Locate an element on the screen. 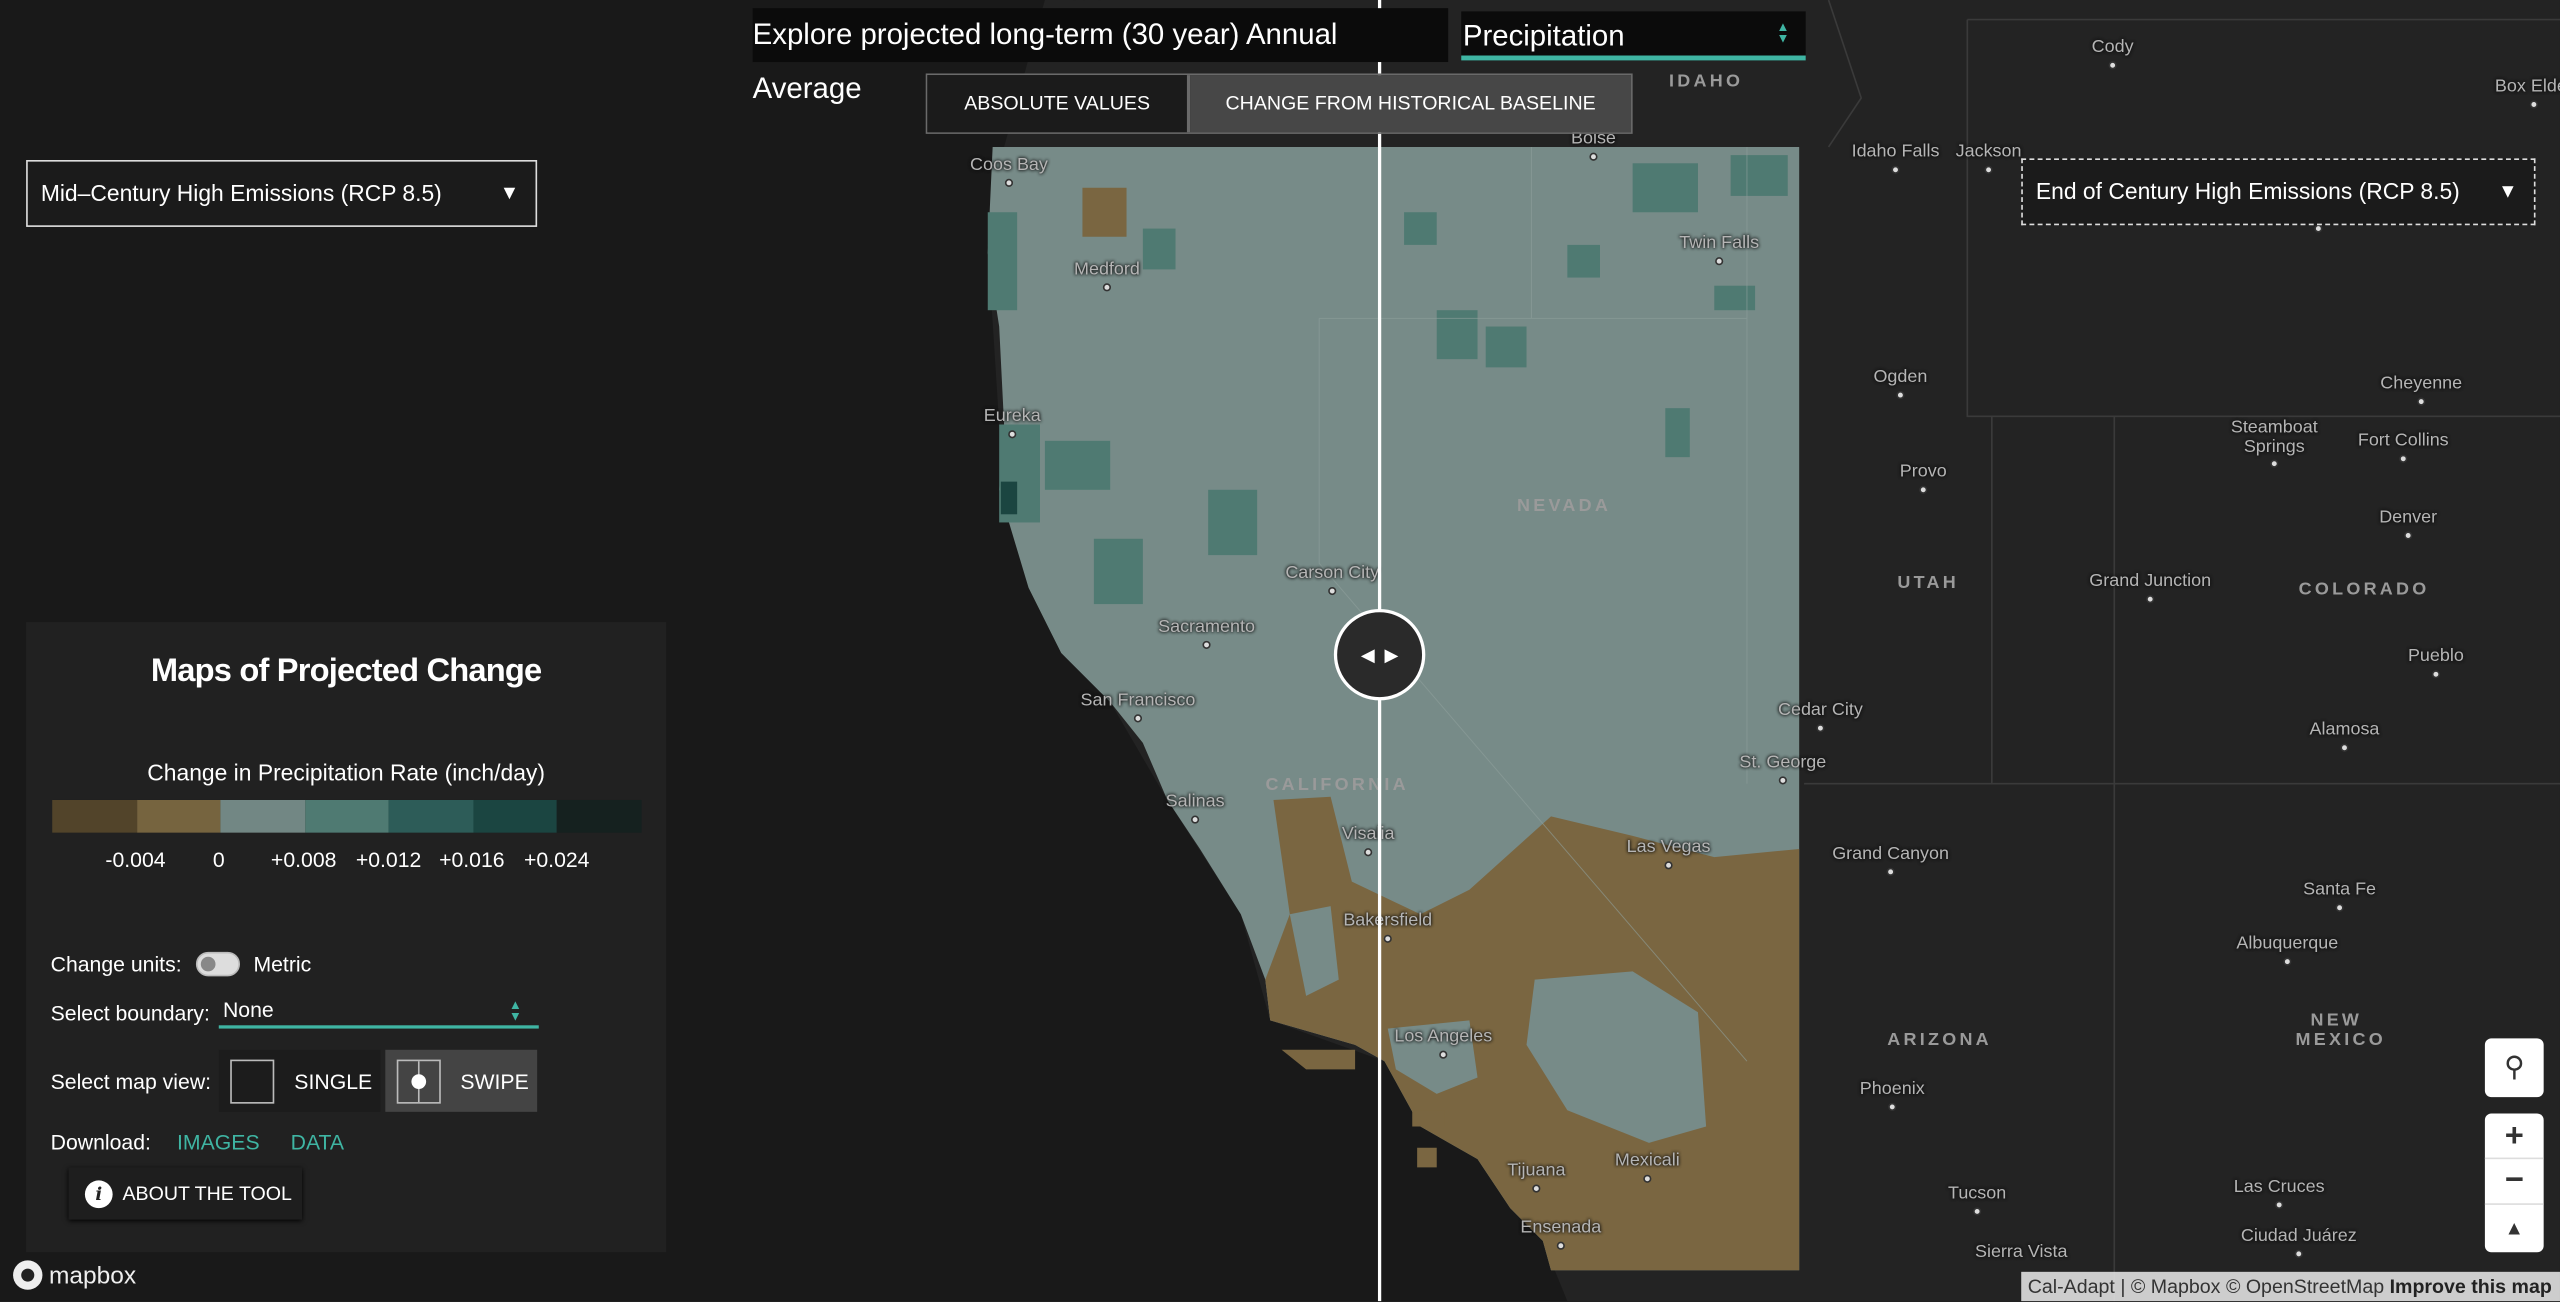 The image size is (2560, 1302). legend-color-scale is located at coordinates (346, 816).